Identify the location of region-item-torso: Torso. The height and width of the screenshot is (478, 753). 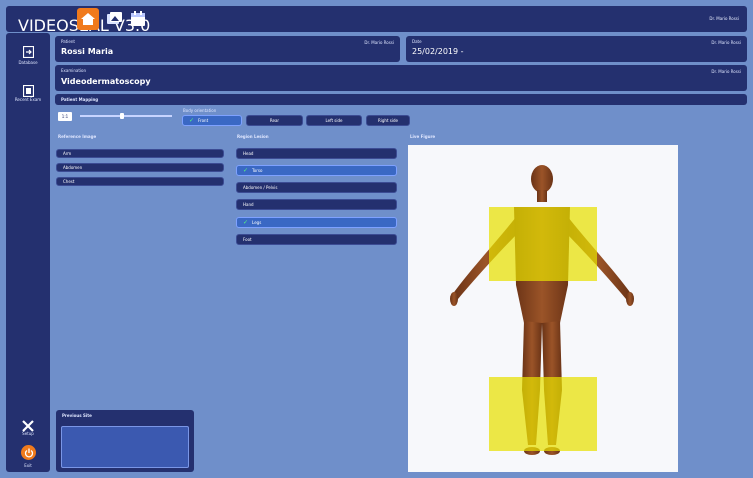
(316, 170).